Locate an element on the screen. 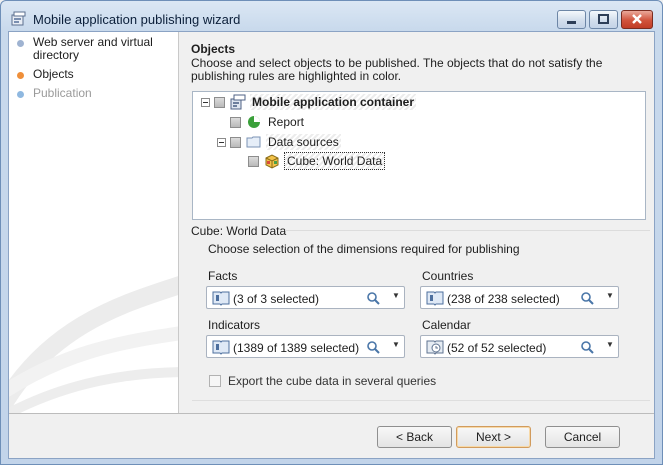 This screenshot has height=465, width=663. export-option: Export the cube data in several queries is located at coordinates (322, 381).